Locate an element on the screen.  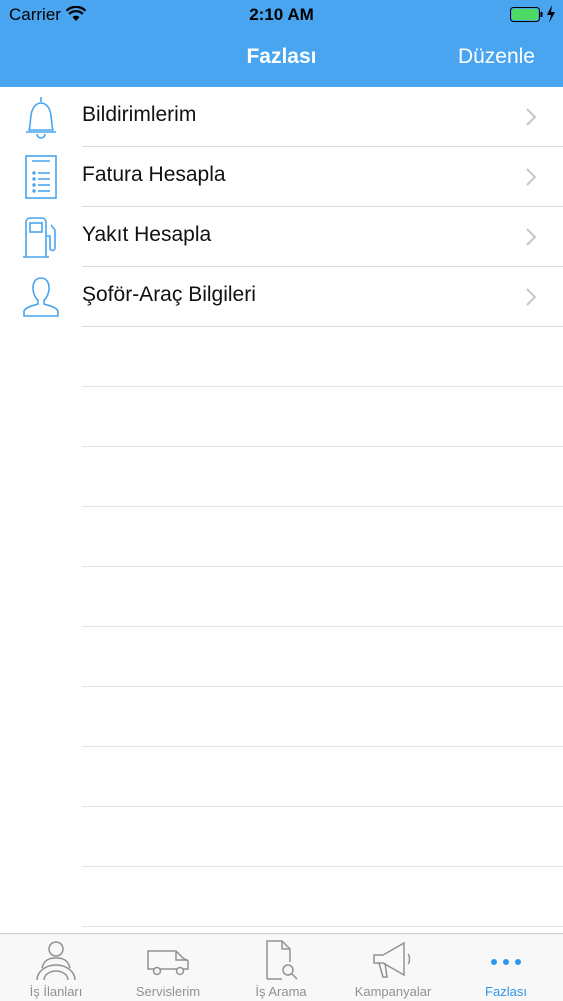
invoice-icon is located at coordinates (41, 177).